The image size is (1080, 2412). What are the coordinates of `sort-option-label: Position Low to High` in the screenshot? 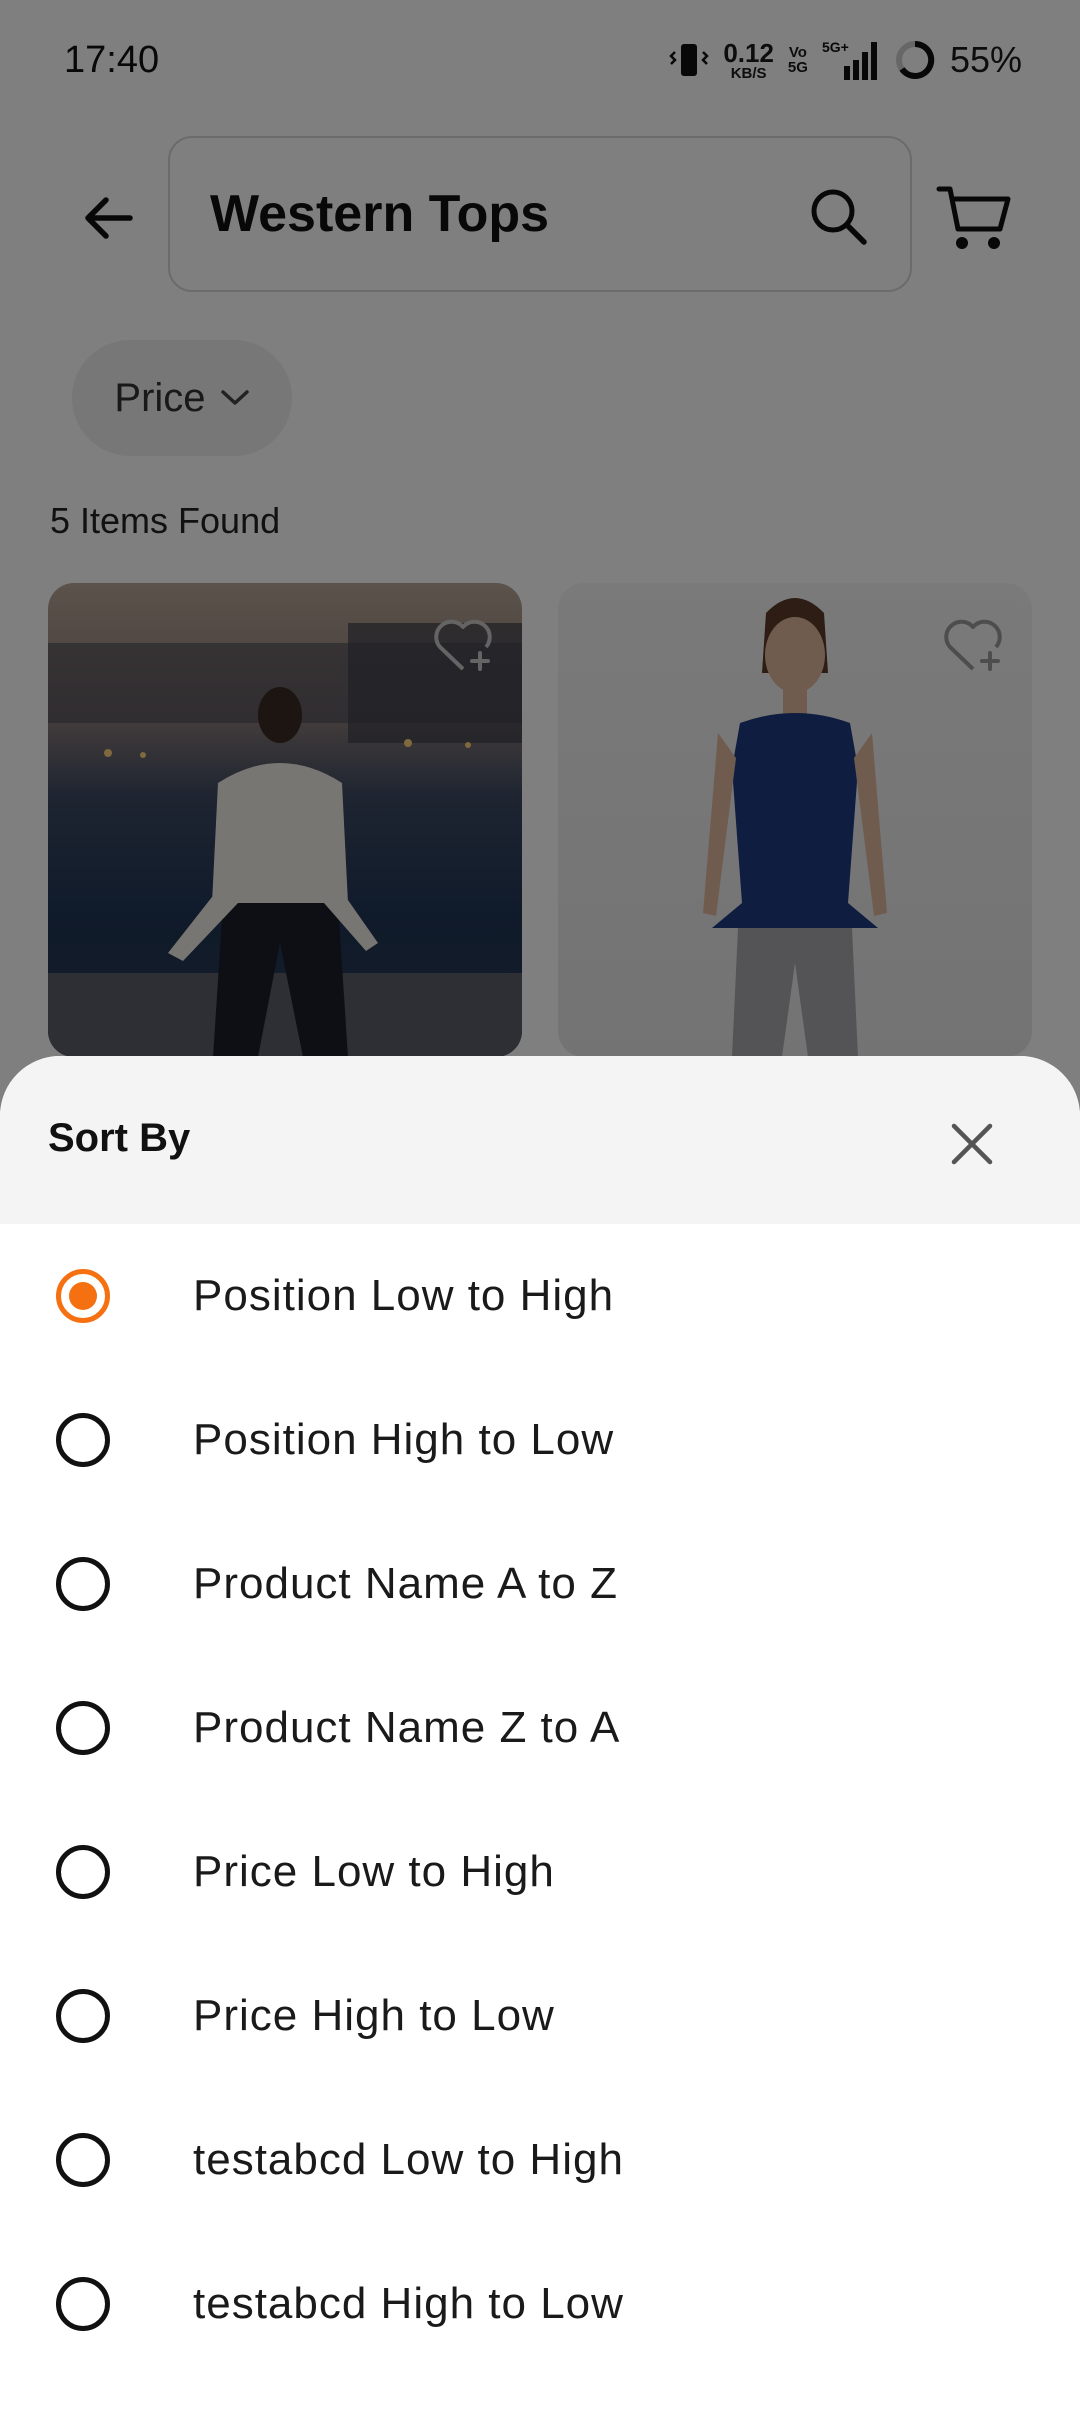 It's located at (404, 1295).